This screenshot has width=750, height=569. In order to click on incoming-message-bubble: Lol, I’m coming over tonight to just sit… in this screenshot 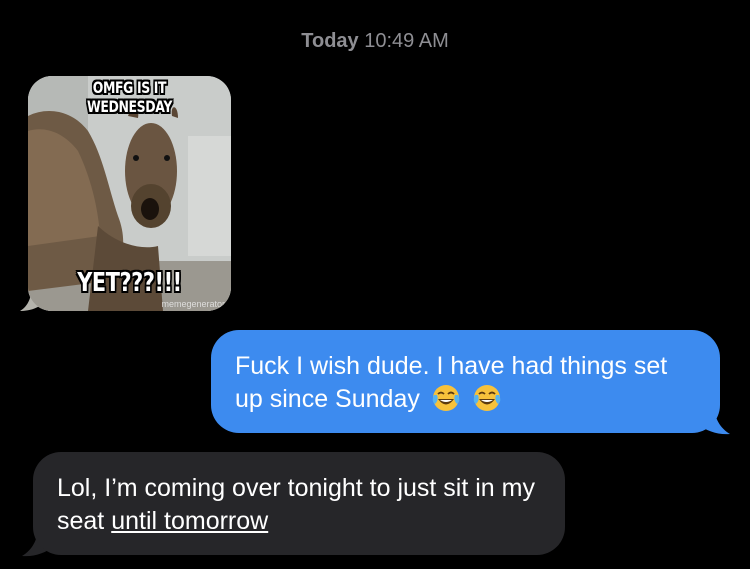, I will do `click(299, 503)`.